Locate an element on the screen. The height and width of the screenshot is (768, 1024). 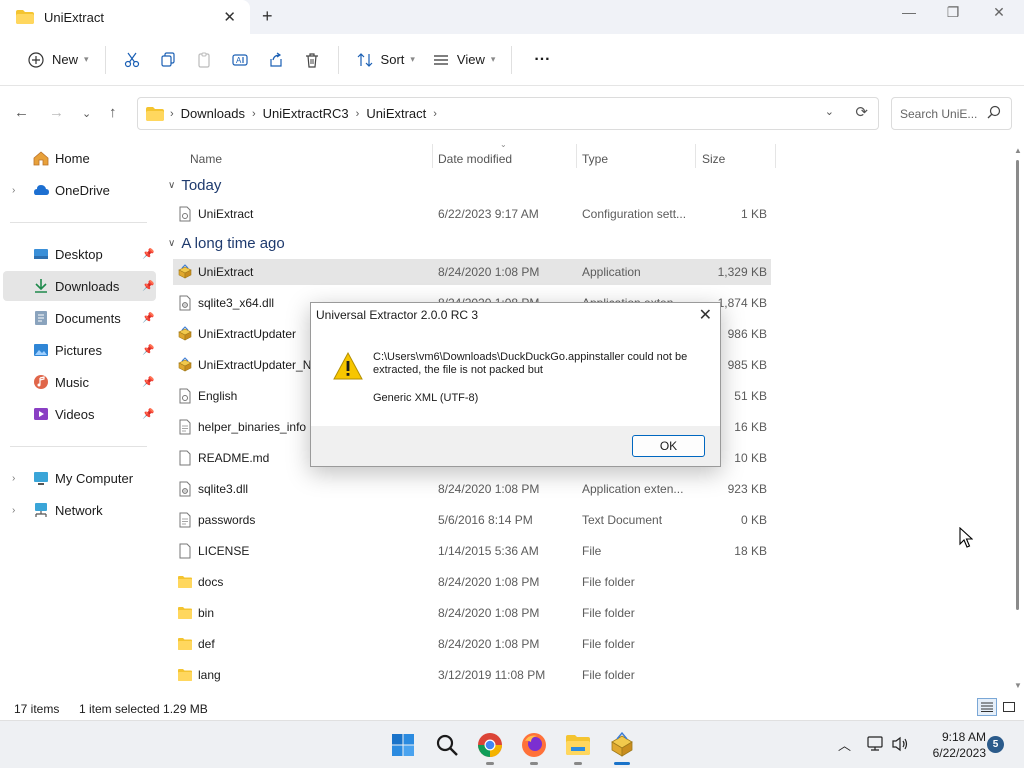
forward-arrow-icon: → is located at coordinates (56, 112).